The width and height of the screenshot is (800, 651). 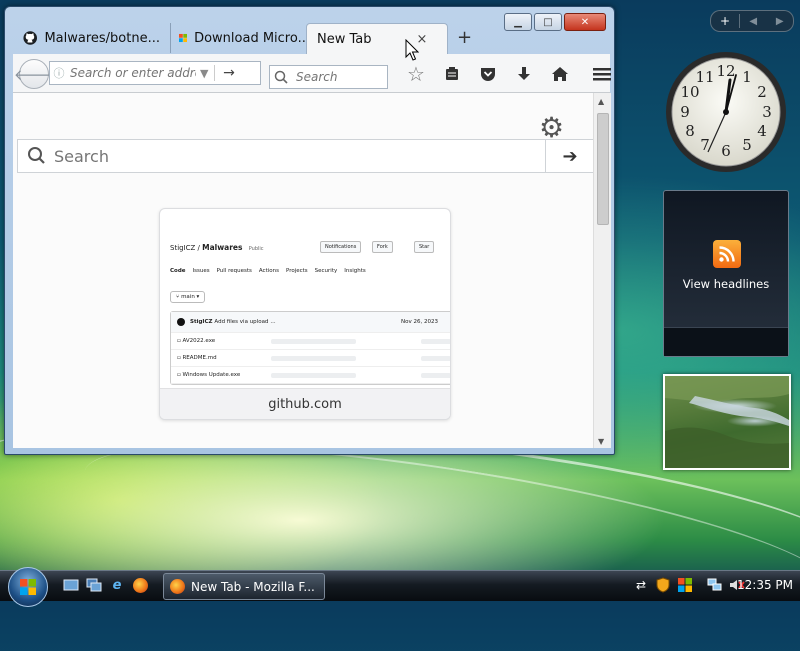 I want to click on svg-text: 1, so click(x=747, y=77).